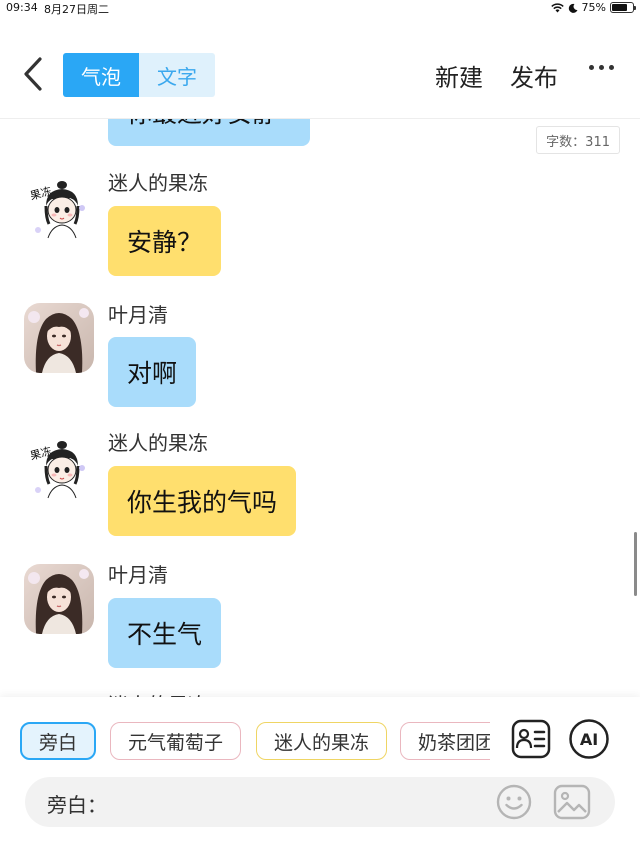 The width and height of the screenshot is (640, 853). What do you see at coordinates (445, 741) in the screenshot?
I see `chip-naicha-tuantuan: 奶茶团团` at bounding box center [445, 741].